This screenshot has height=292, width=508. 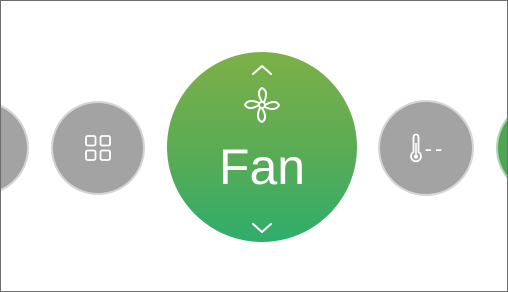 What do you see at coordinates (262, 167) in the screenshot?
I see `mode-label: Fan` at bounding box center [262, 167].